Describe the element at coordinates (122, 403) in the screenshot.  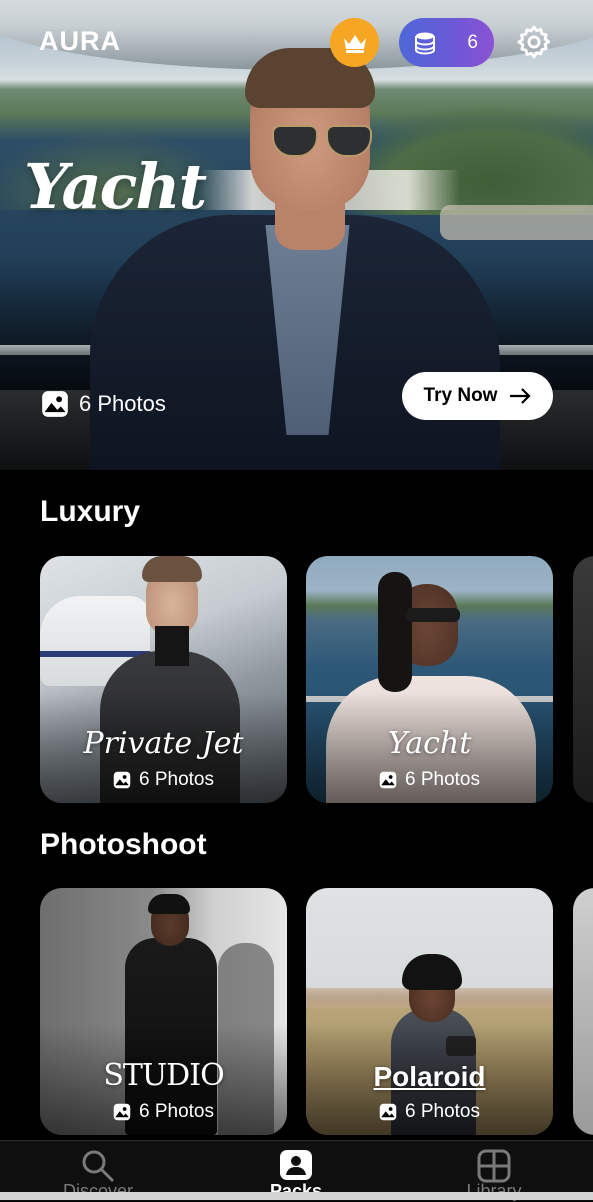
I see `hero-photo-count-text: 6 Photos` at that location.